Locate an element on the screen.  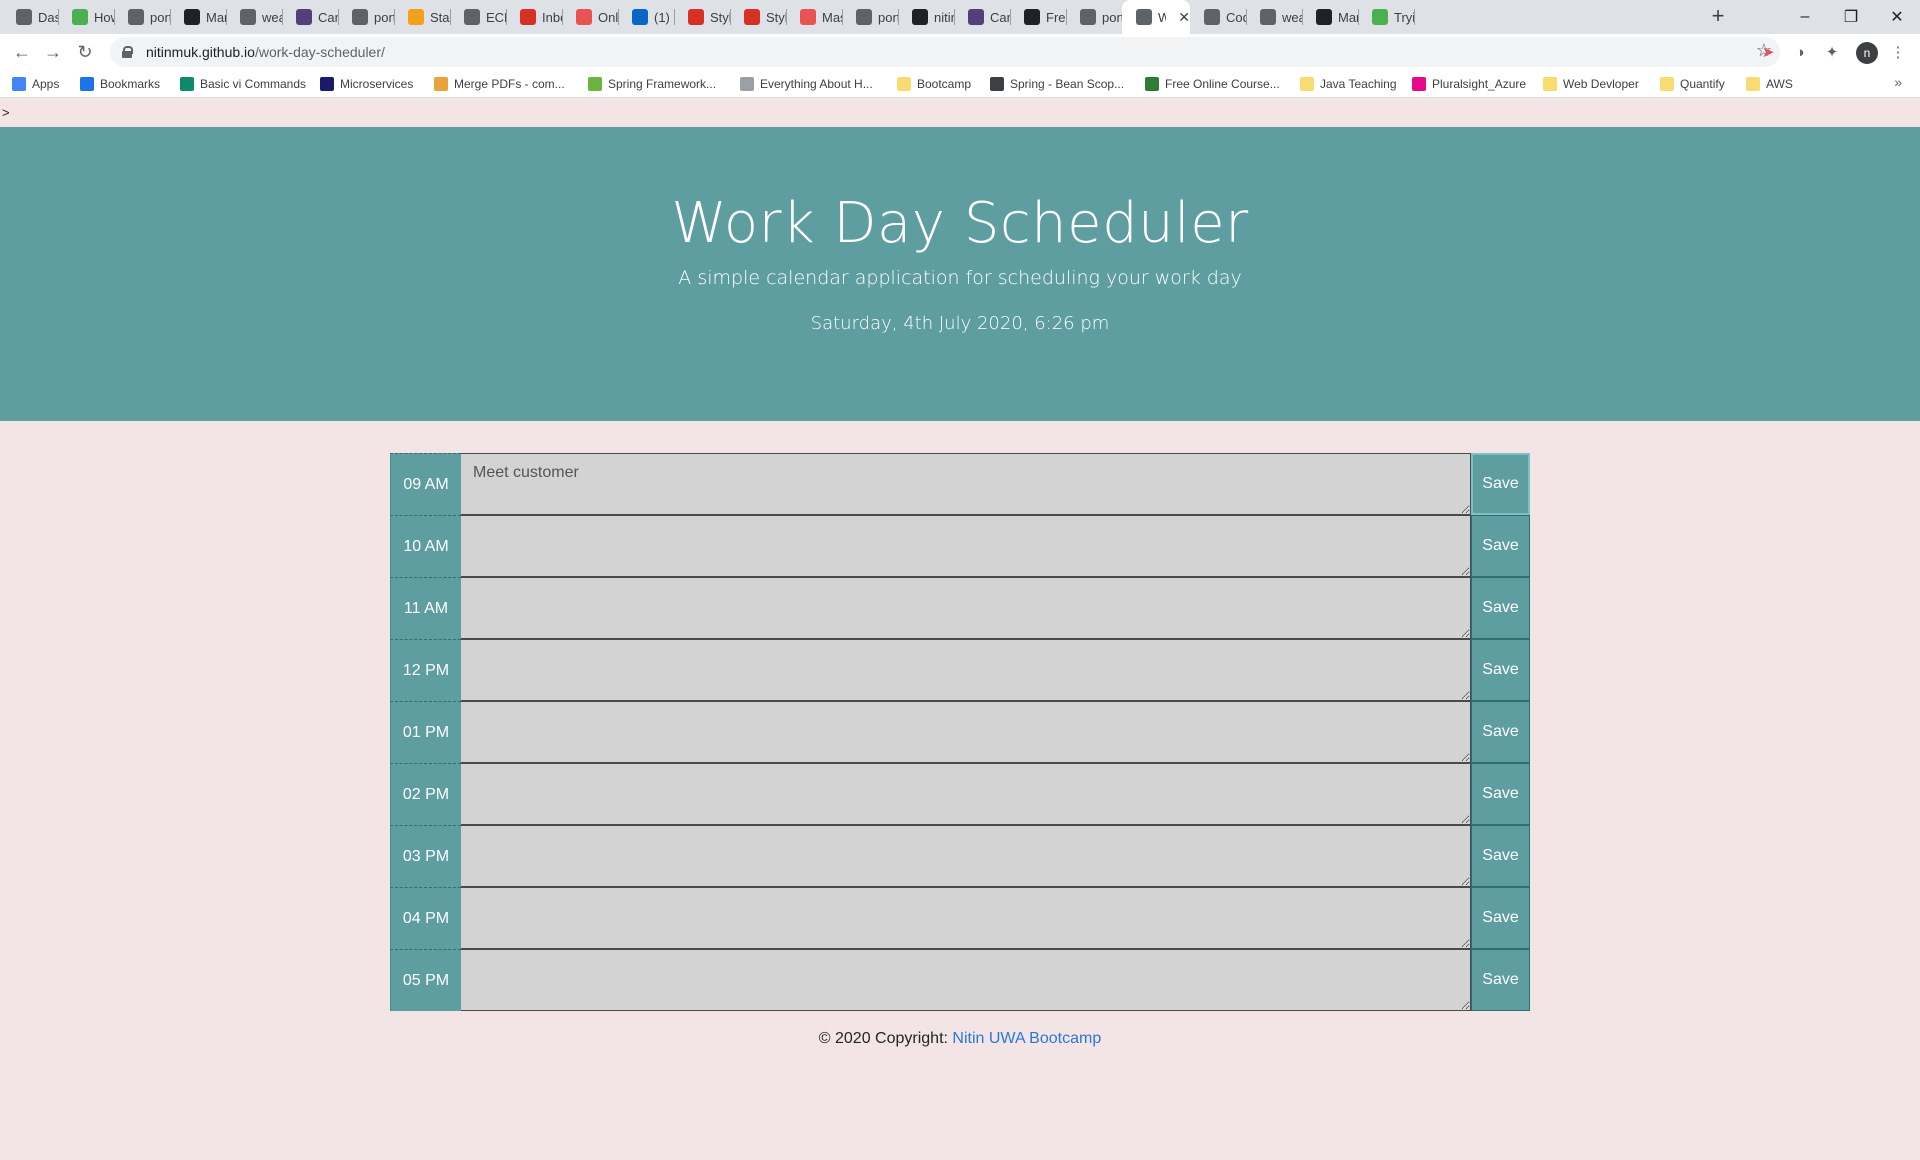
bookmark-item: Pluralsight_Azure is located at coordinates (1469, 84).